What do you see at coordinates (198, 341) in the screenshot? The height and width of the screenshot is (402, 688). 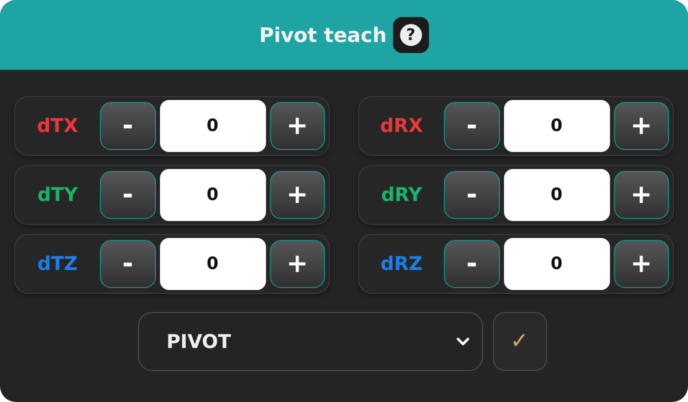 I see `dropdown-value: PIVOT` at bounding box center [198, 341].